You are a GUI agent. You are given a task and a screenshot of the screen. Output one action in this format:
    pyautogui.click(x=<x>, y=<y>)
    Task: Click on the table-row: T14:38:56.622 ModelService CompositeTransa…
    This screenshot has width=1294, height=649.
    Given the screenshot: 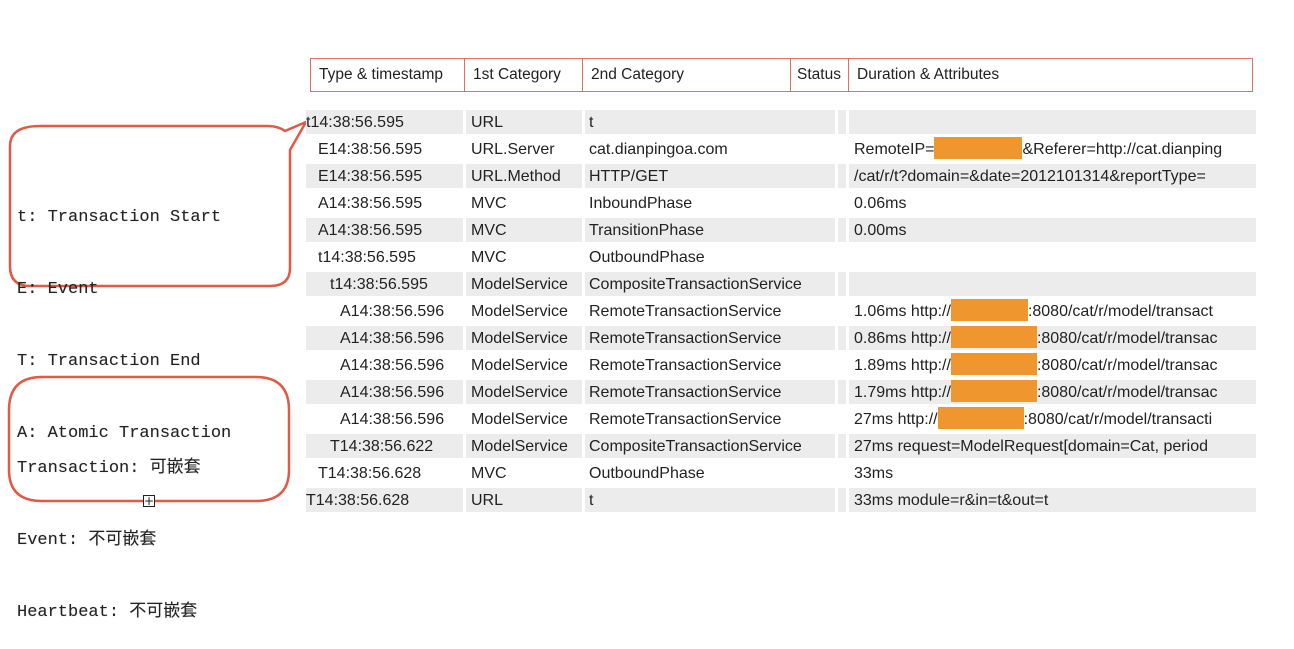 What is the action you would take?
    pyautogui.click(x=781, y=447)
    